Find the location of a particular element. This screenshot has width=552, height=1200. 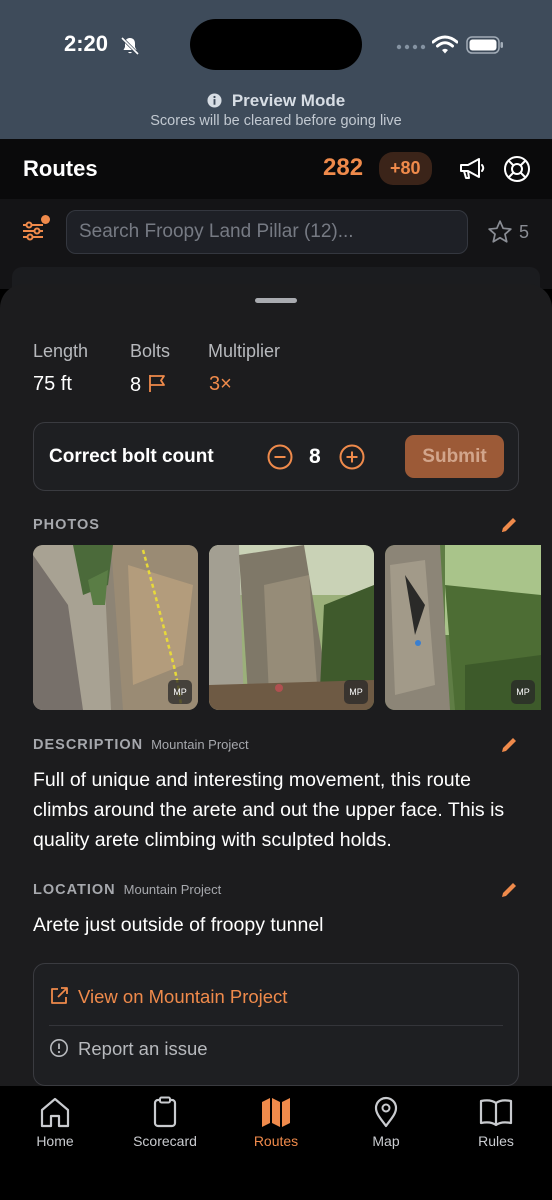

description-heading: DESCRIPTION Mountain Project is located at coordinates (141, 745).